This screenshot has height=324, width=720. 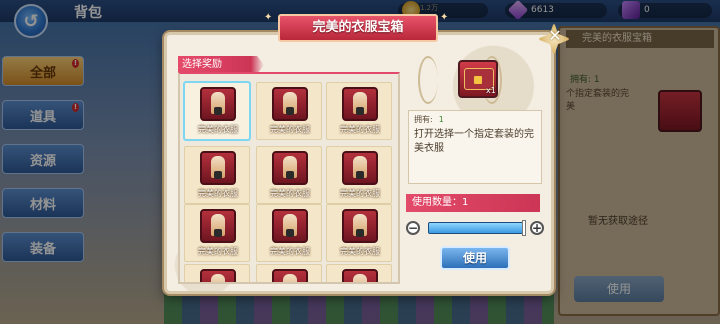 I want to click on item-count-badge: x1, so click(x=491, y=90).